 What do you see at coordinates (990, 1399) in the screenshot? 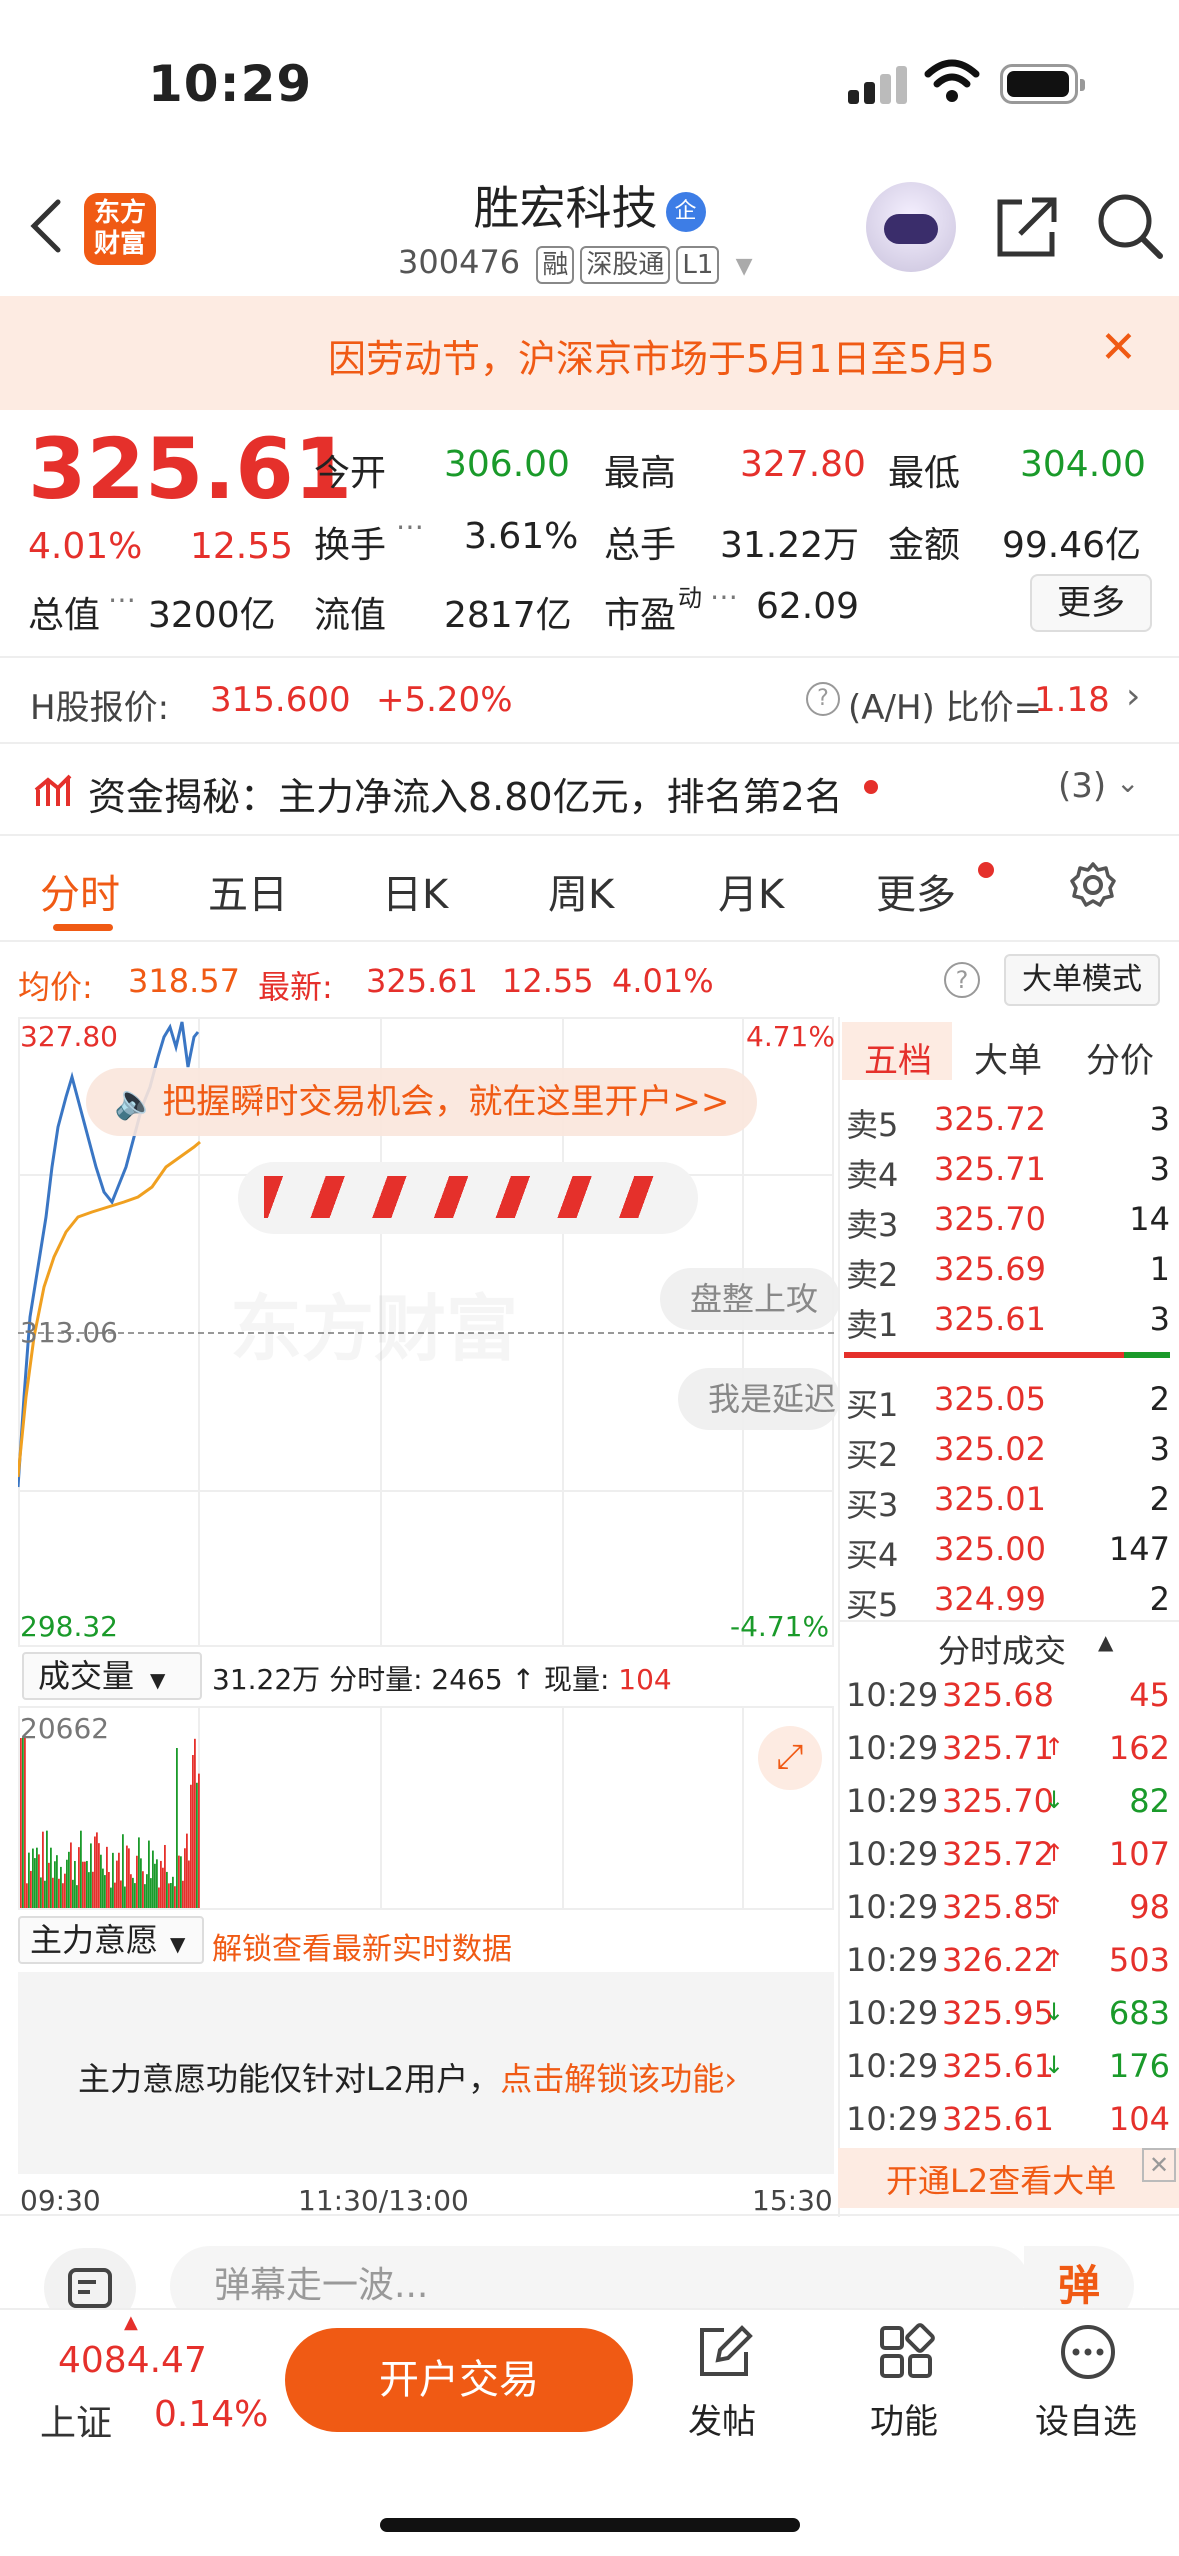
I see `bid-price: 325.05` at bounding box center [990, 1399].